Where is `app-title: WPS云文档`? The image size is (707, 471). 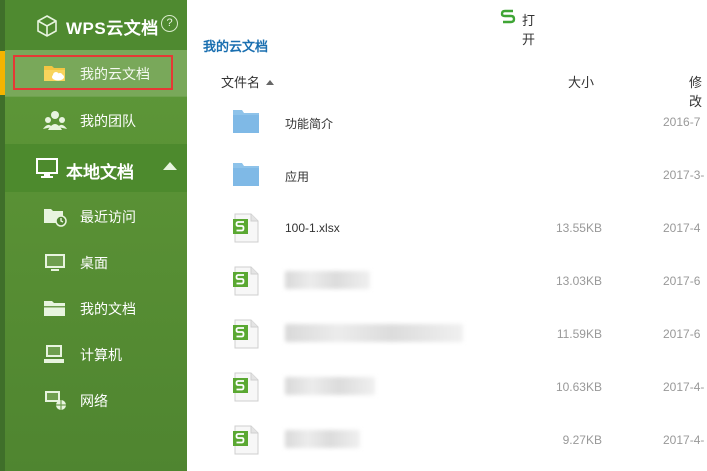 app-title: WPS云文档 is located at coordinates (112, 28).